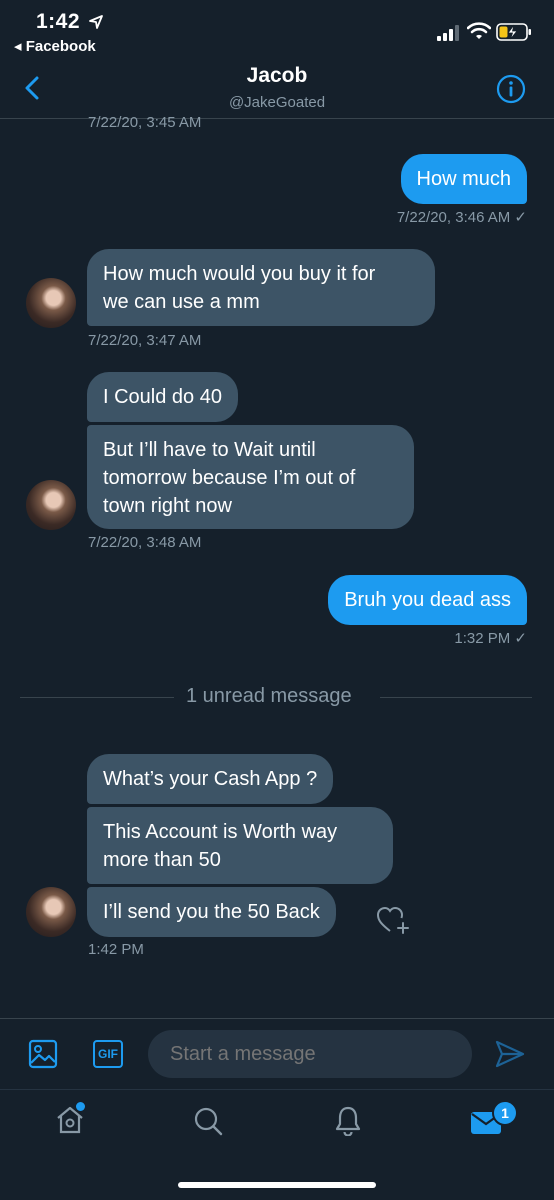  What do you see at coordinates (310, 1054) in the screenshot?
I see `message-input` at bounding box center [310, 1054].